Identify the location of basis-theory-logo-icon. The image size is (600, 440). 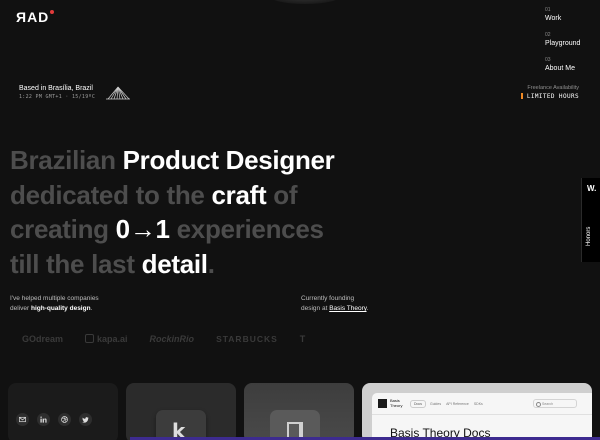
(382, 403).